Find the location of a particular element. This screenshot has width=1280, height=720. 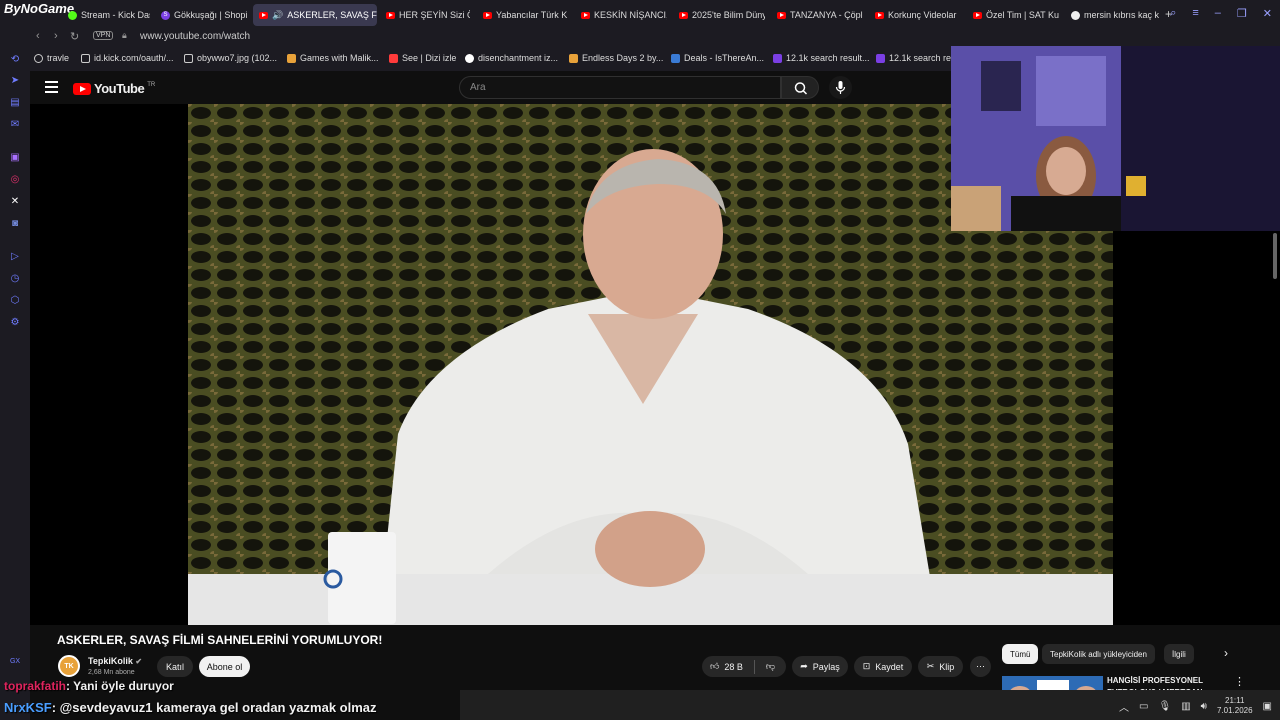

messenger-icon: ✉ is located at coordinates (15, 125).